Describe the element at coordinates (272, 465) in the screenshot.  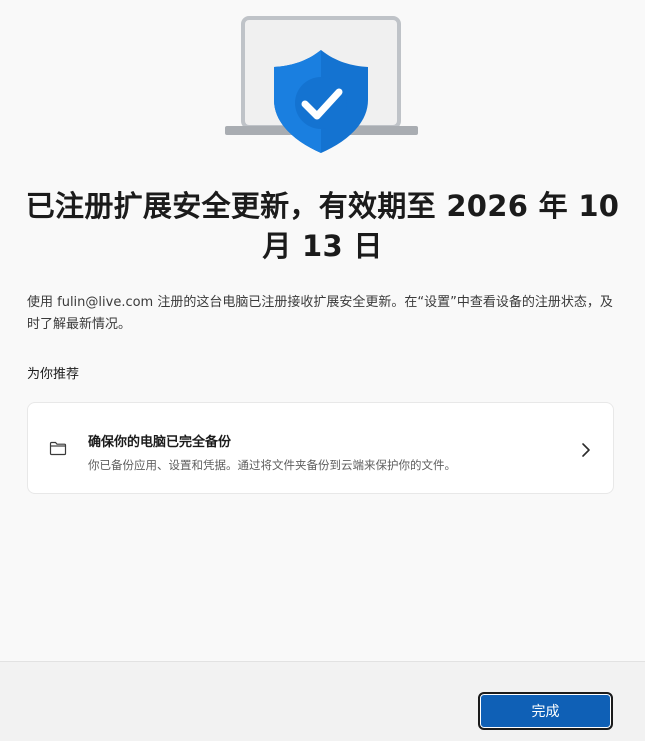
I see `card-subtitle: 你已备份应用、设置和凭据。通过将文件夹备份到云端来保护你的文件。` at that location.